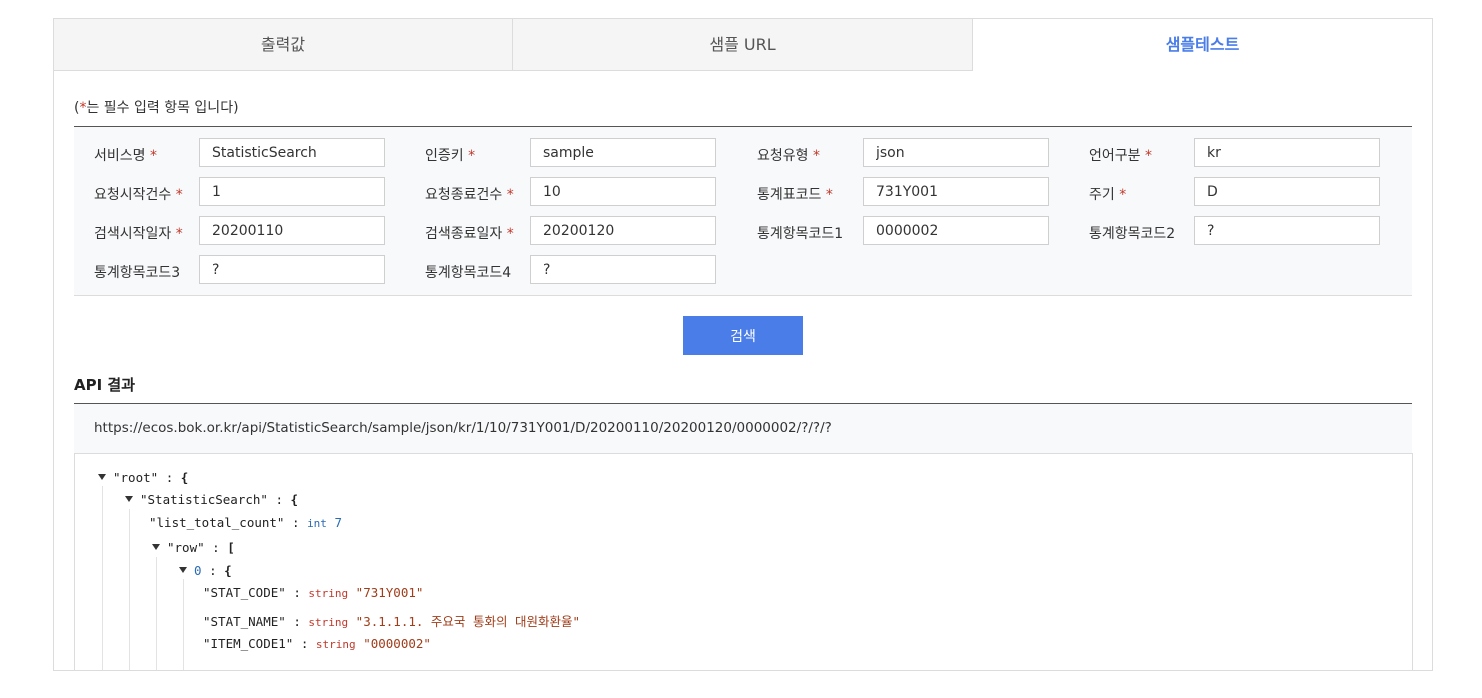 This screenshot has width=1482, height=698. I want to click on json-value: "0000002", so click(397, 643).